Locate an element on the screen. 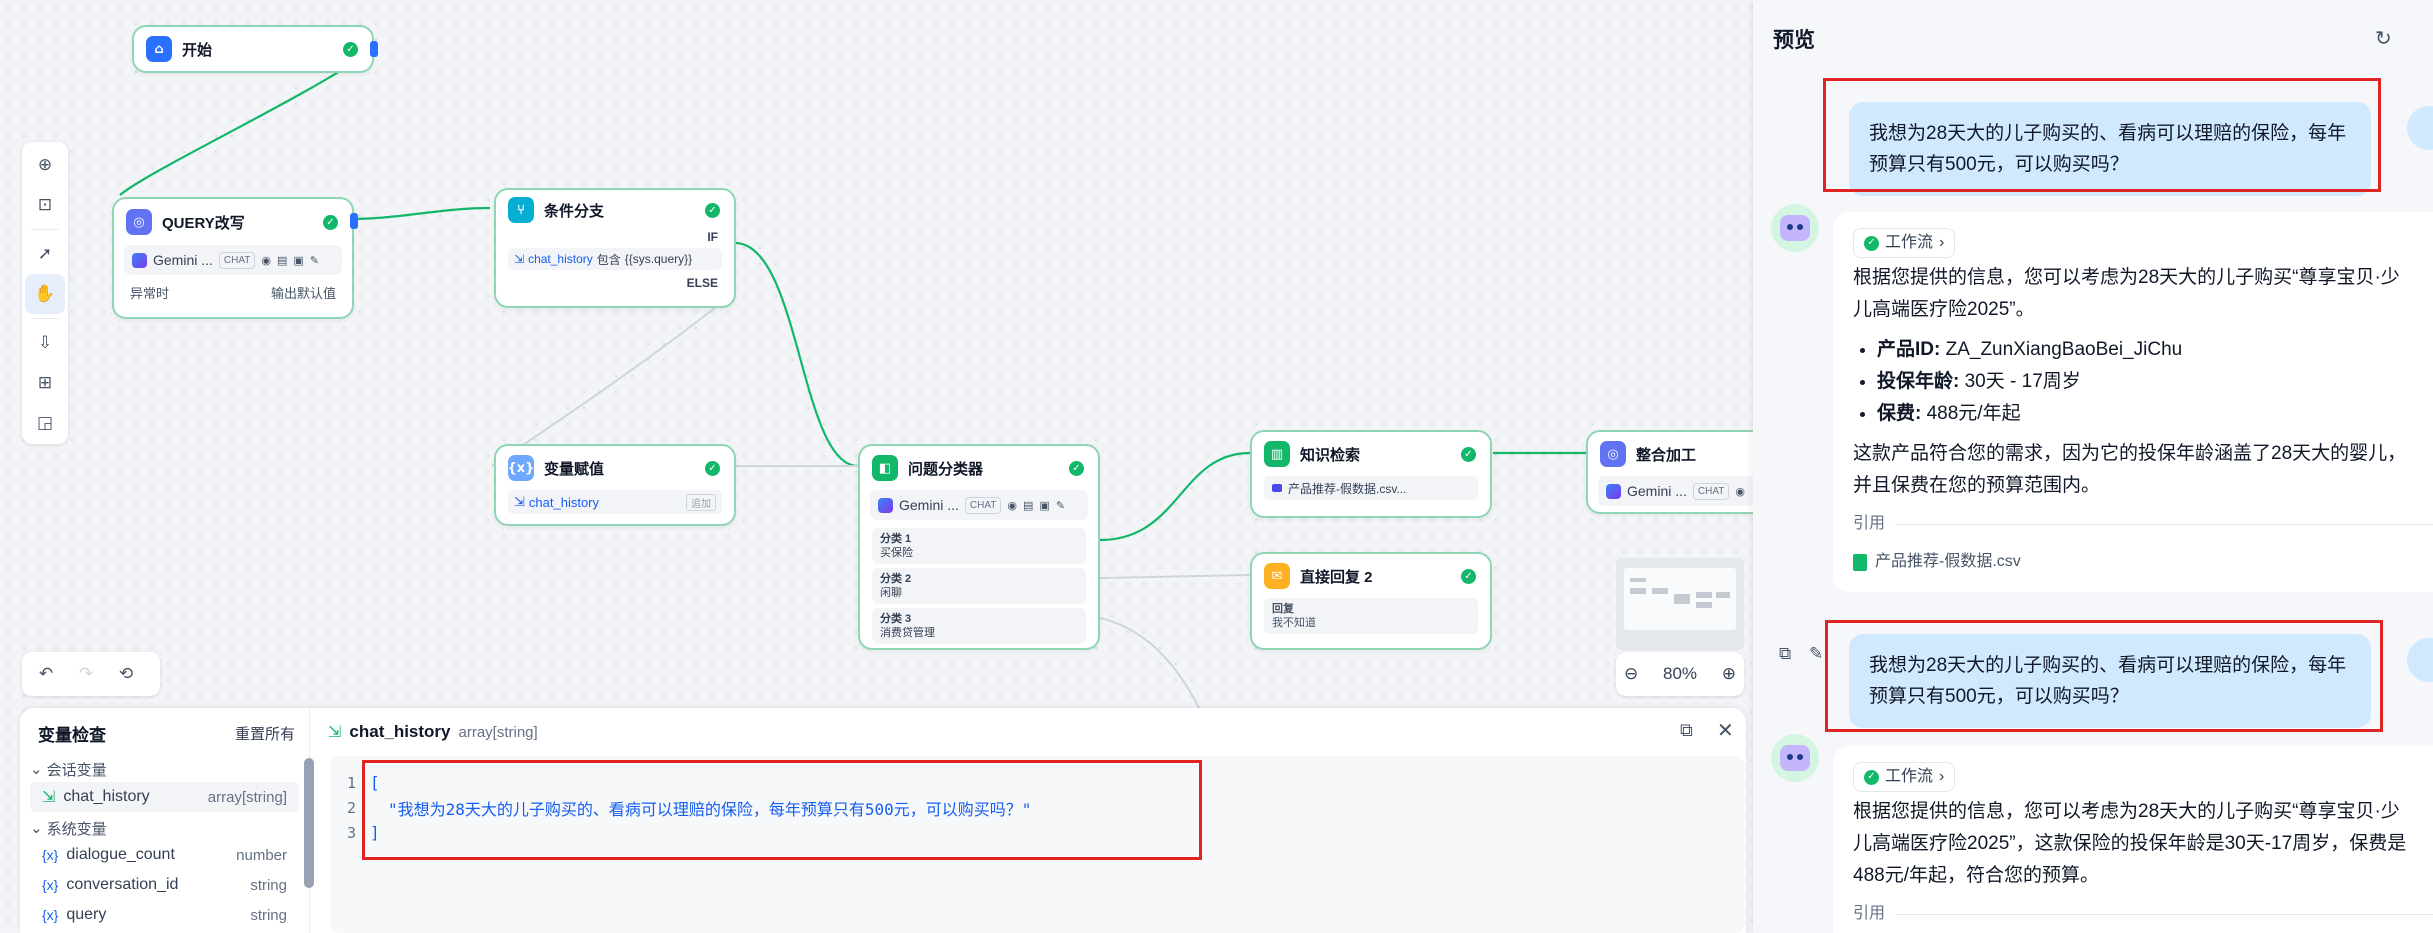 The width and height of the screenshot is (2433, 933). zoom-control: ⊖ 80% ⊕ is located at coordinates (1680, 674).